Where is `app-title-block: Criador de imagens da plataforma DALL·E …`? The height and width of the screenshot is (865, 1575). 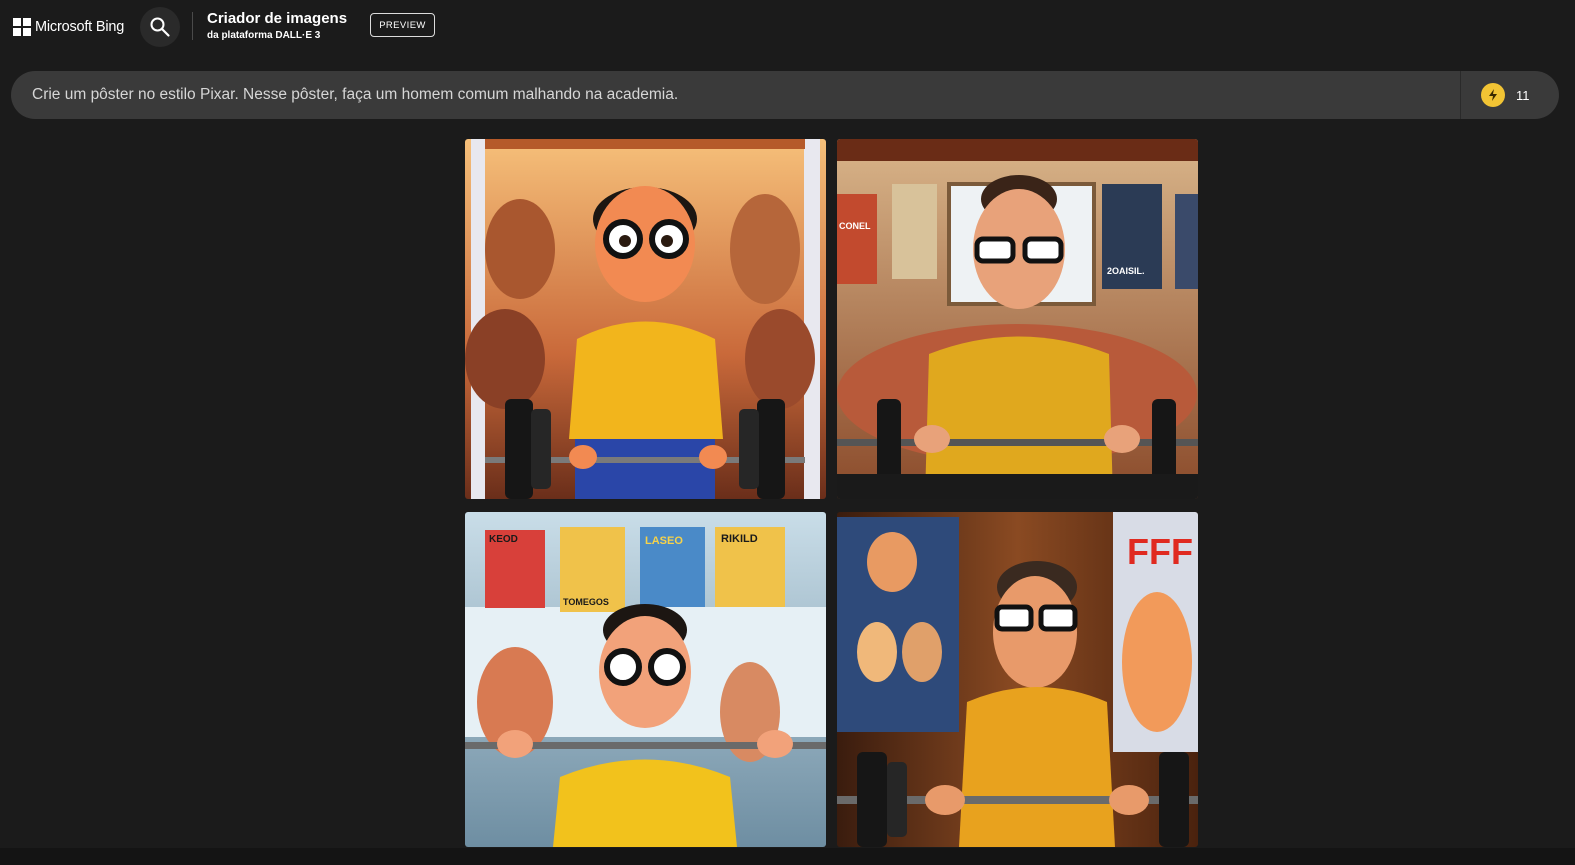 app-title-block: Criador de imagens da plataforma DALL·E … is located at coordinates (277, 26).